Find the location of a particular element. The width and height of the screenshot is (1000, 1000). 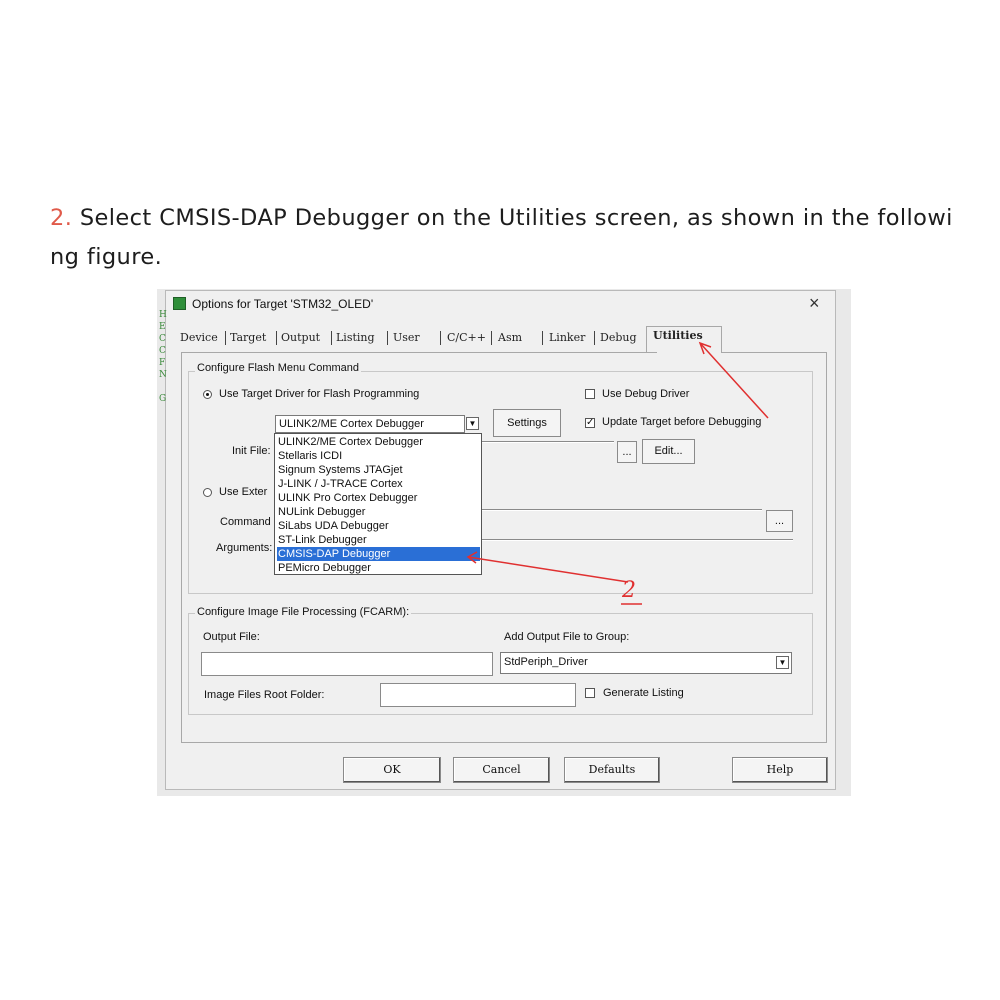

annotation-number: 2 is located at coordinates (629, 590).